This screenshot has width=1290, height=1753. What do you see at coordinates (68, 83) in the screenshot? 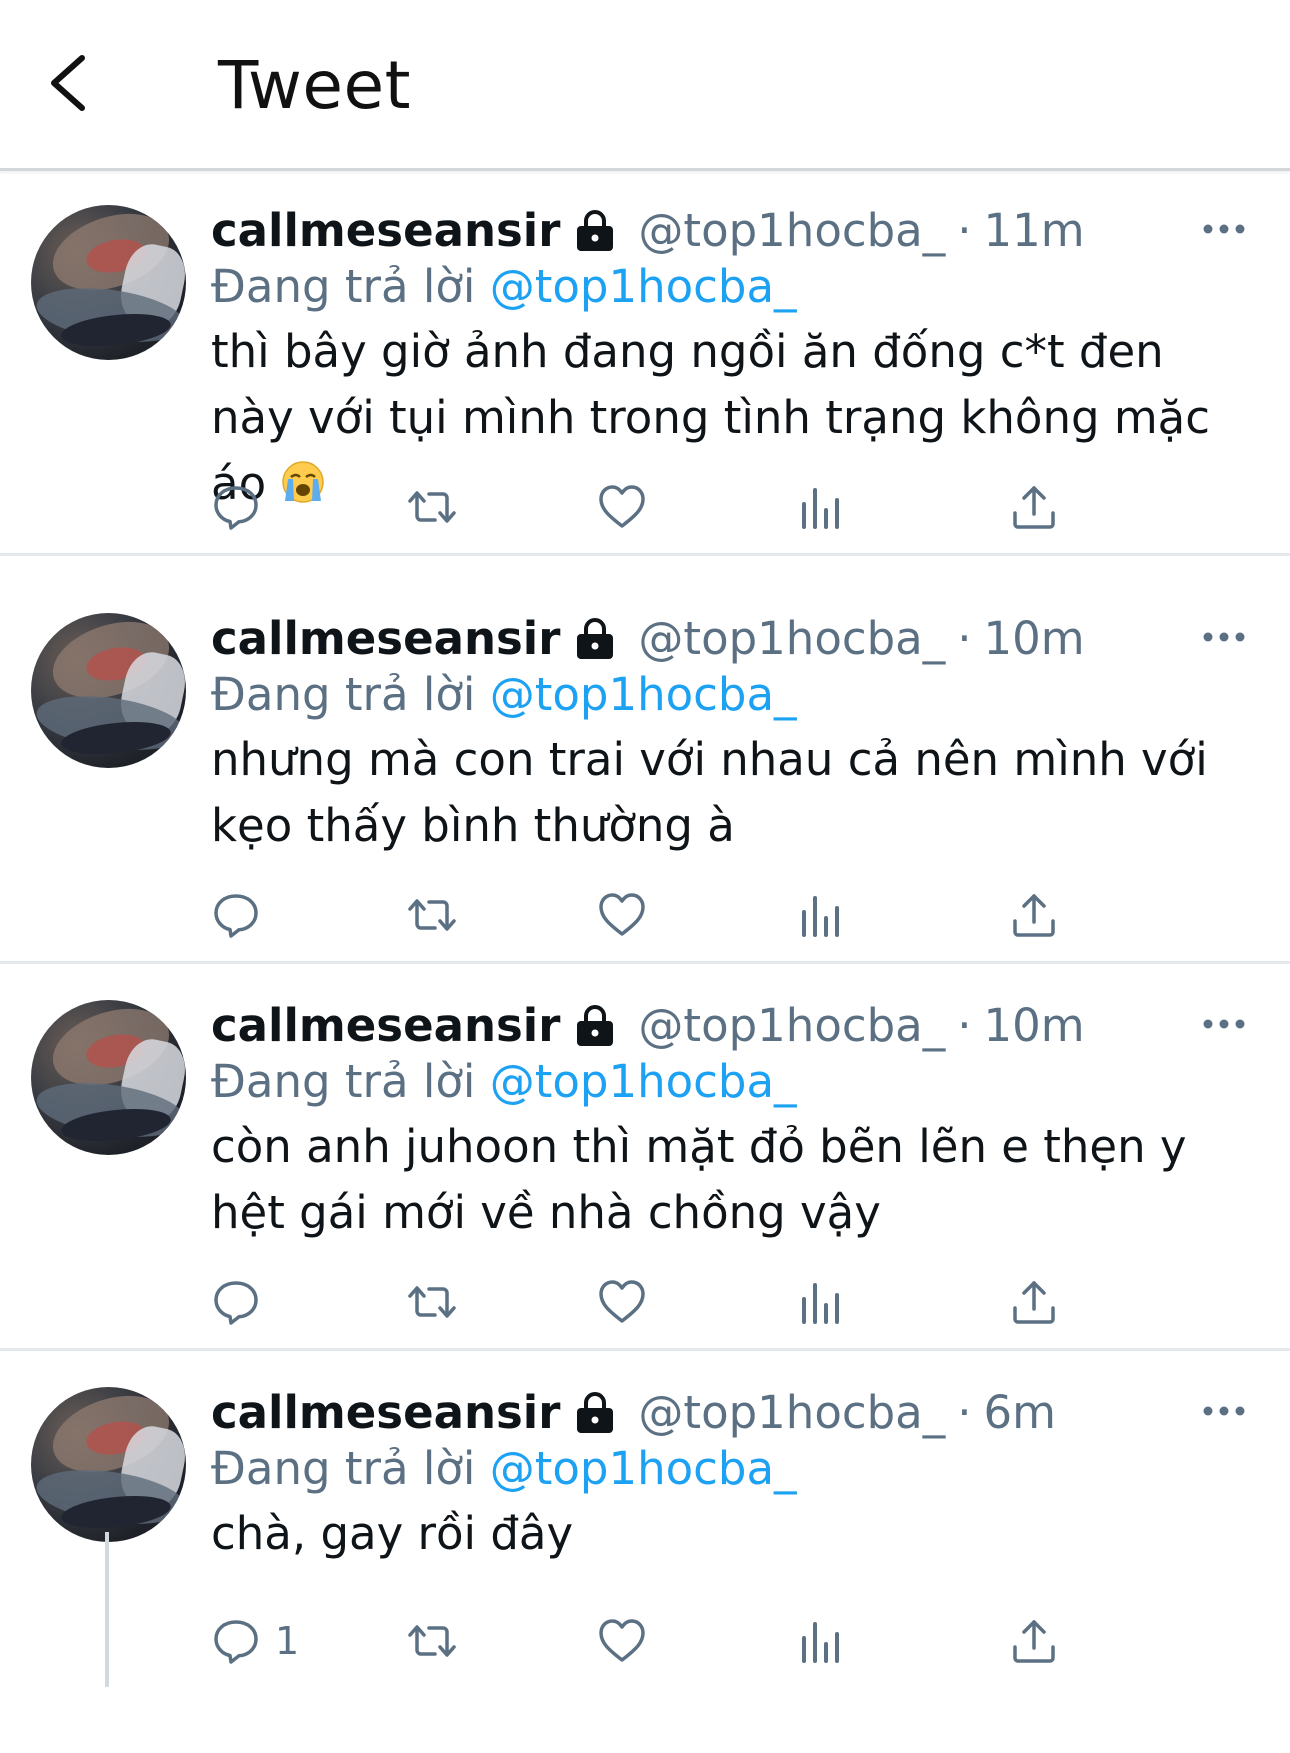
I see `chevron-left-icon` at bounding box center [68, 83].